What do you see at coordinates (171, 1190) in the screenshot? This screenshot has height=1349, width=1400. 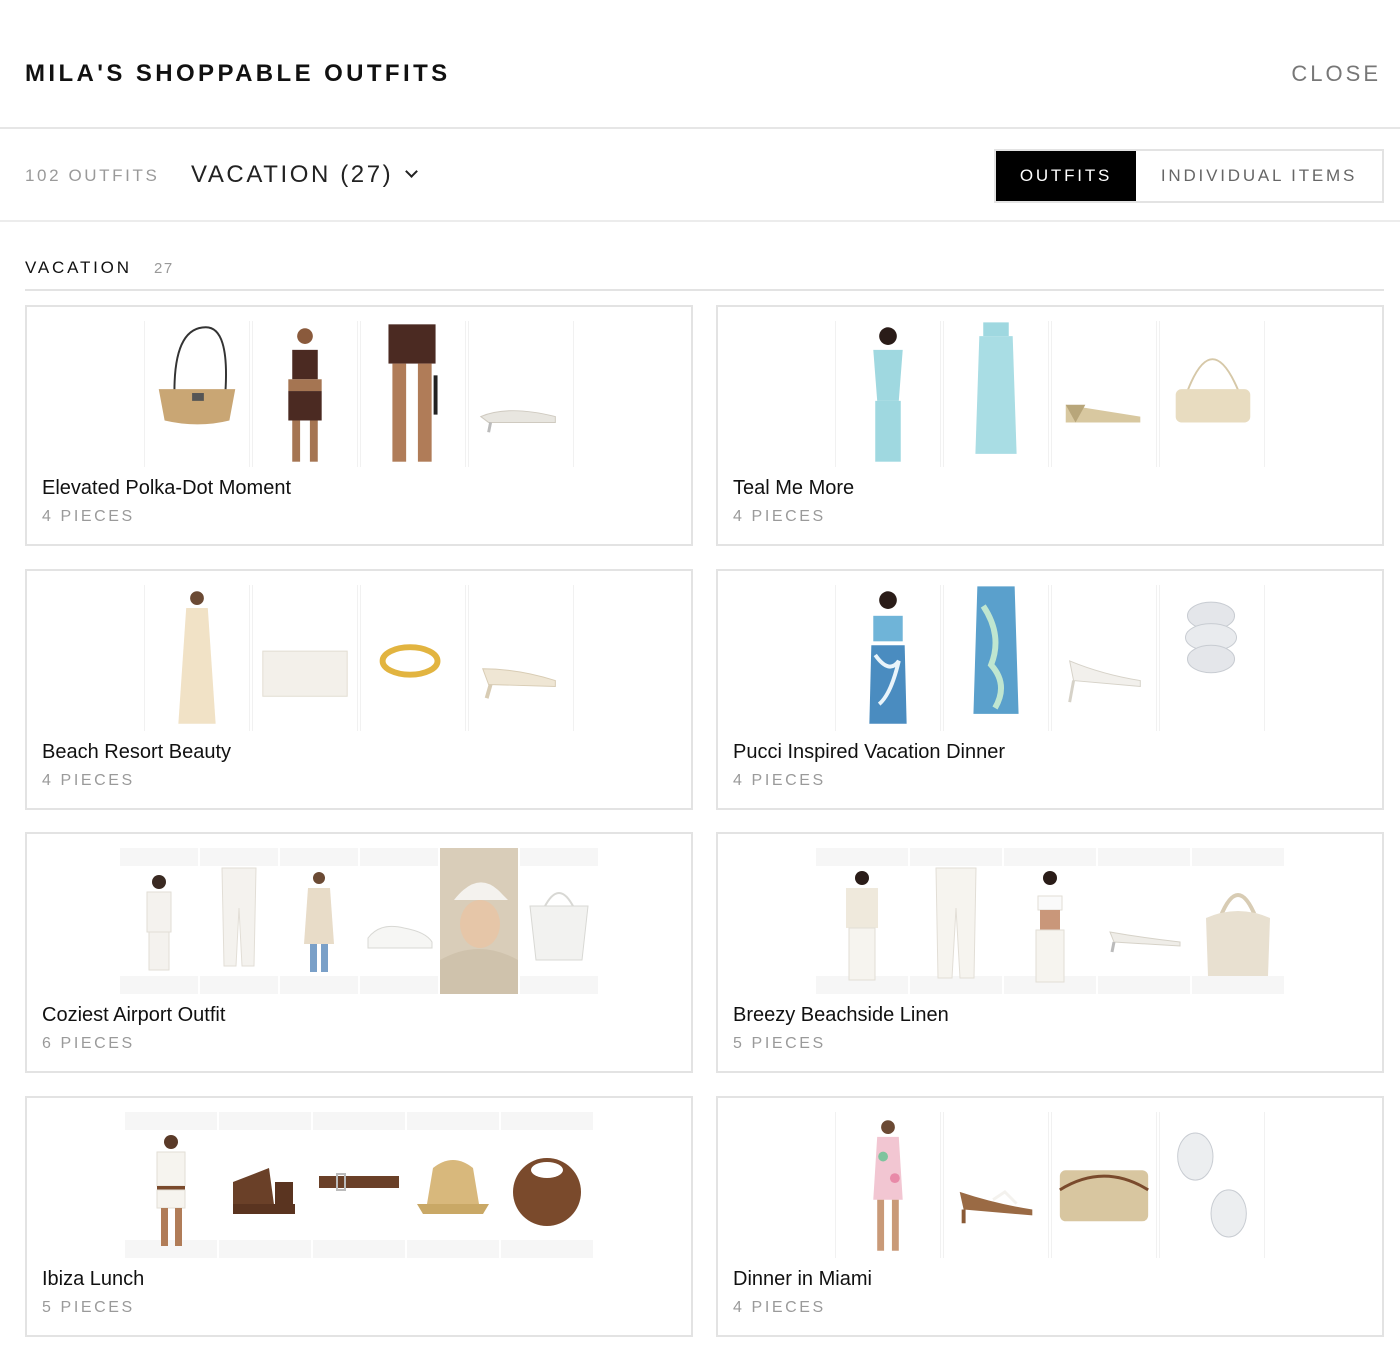 I see `model-white-mini-icon` at bounding box center [171, 1190].